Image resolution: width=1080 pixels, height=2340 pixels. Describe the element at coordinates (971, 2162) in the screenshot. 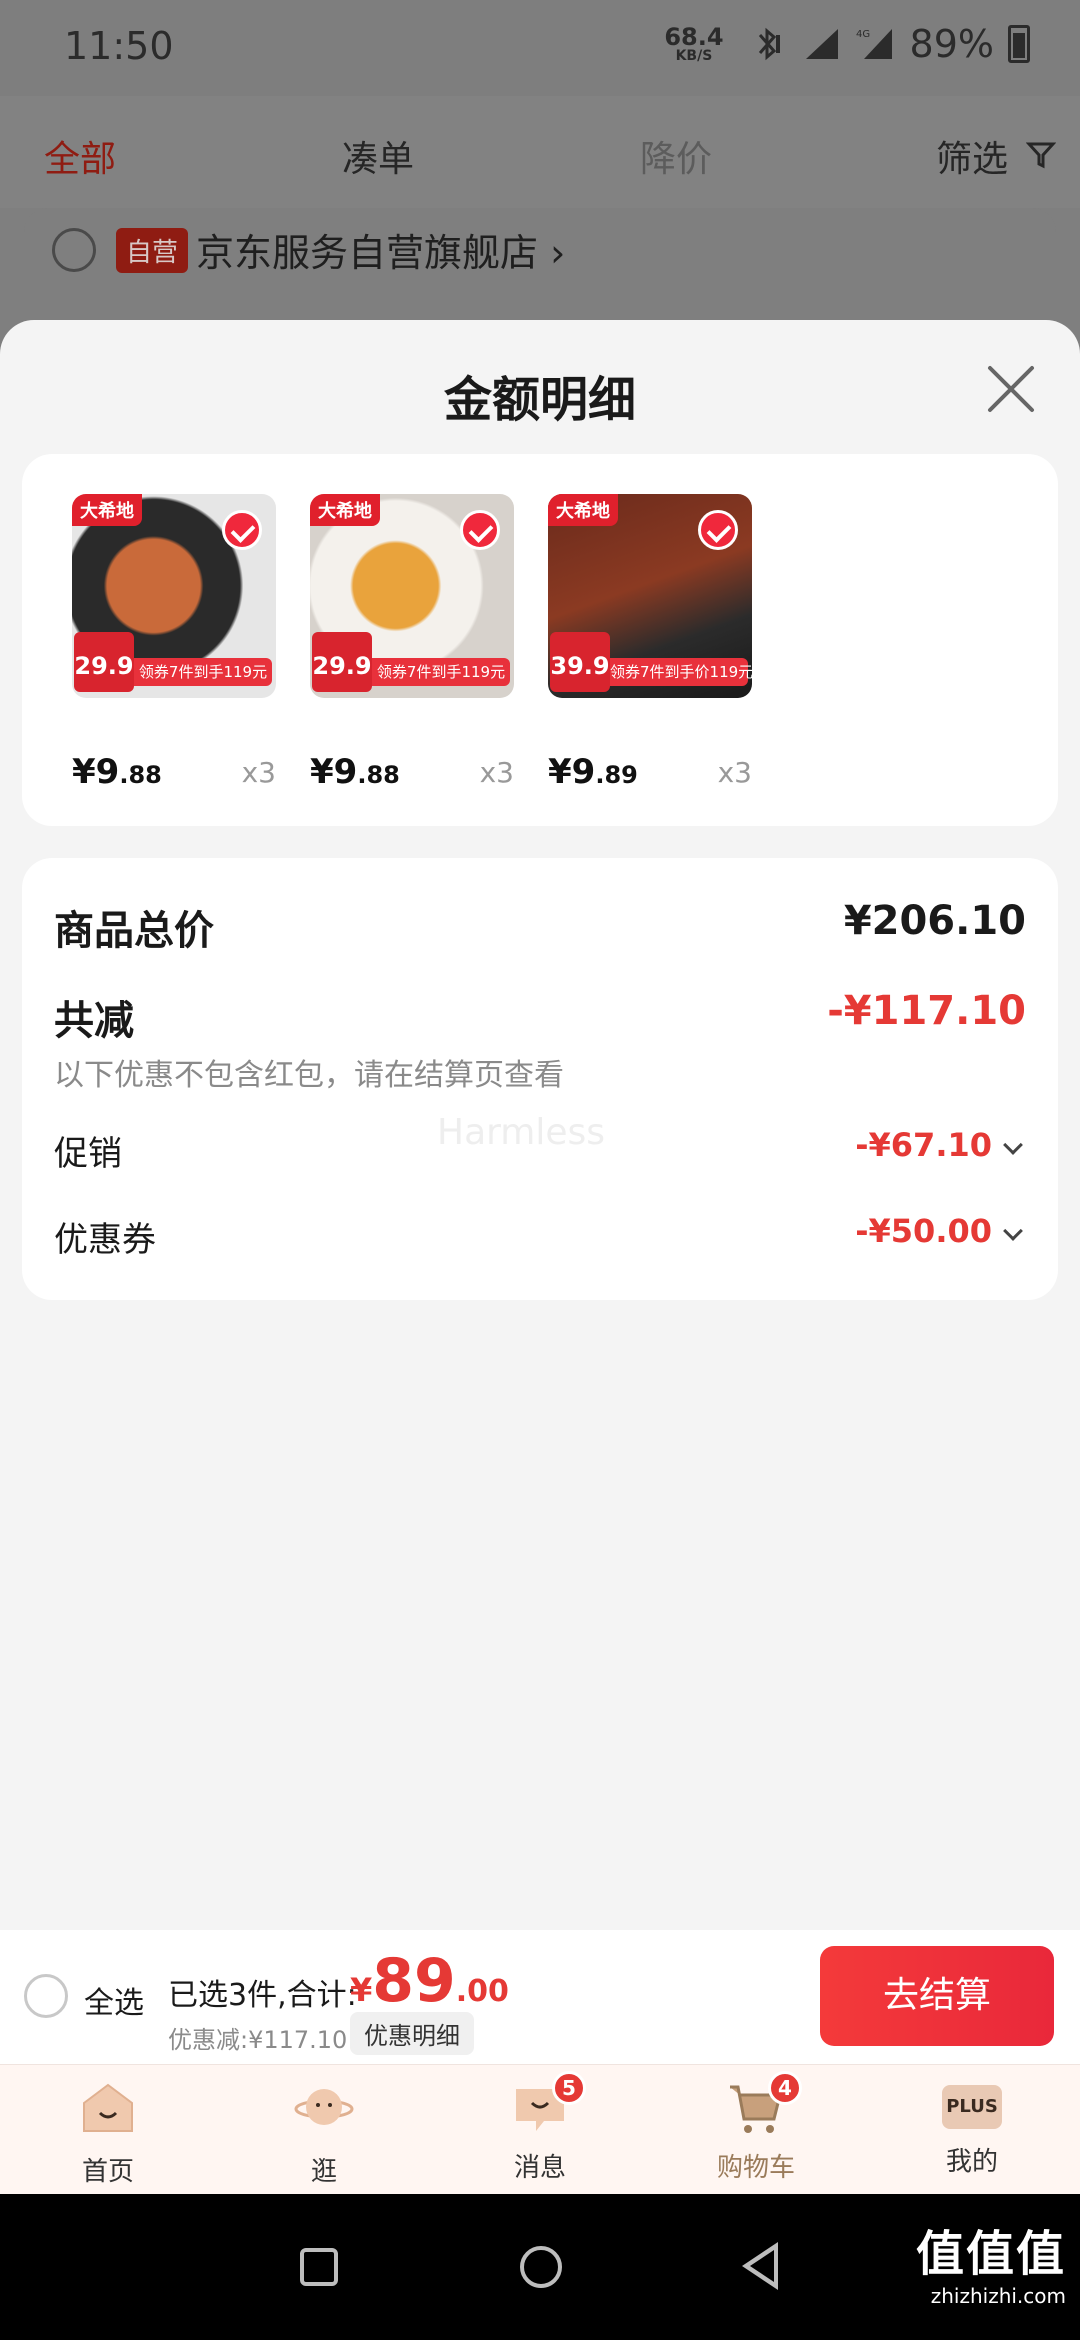

I see `tab-profile-label: 我的` at that location.